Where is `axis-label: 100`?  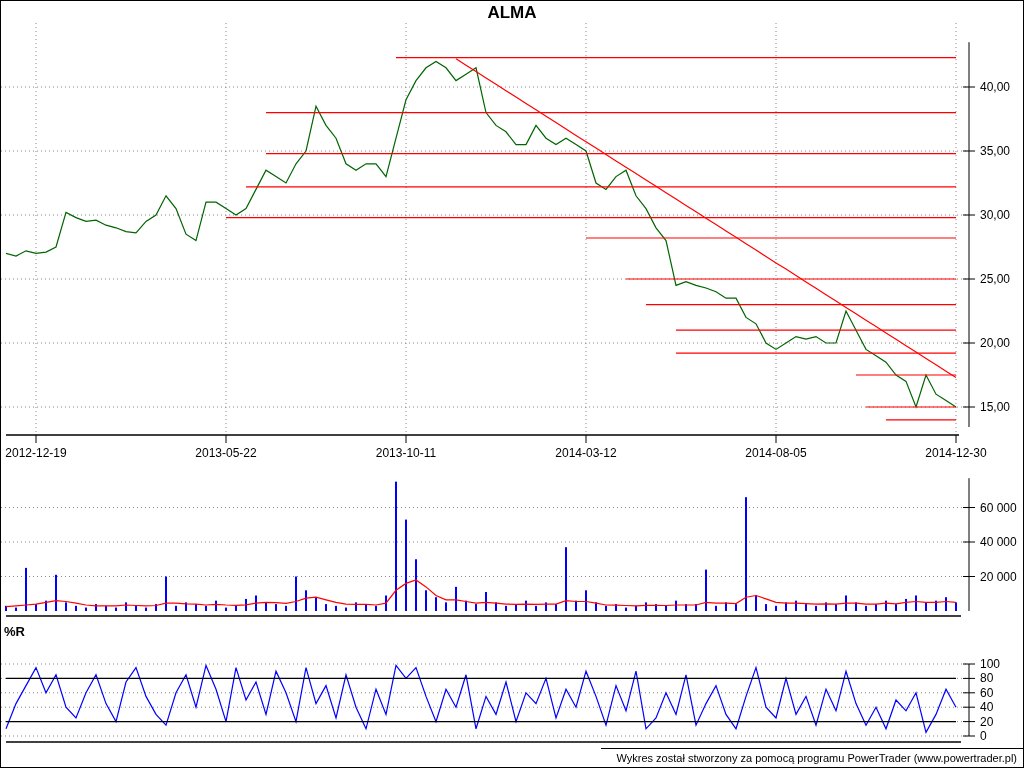 axis-label: 100 is located at coordinates (990, 664).